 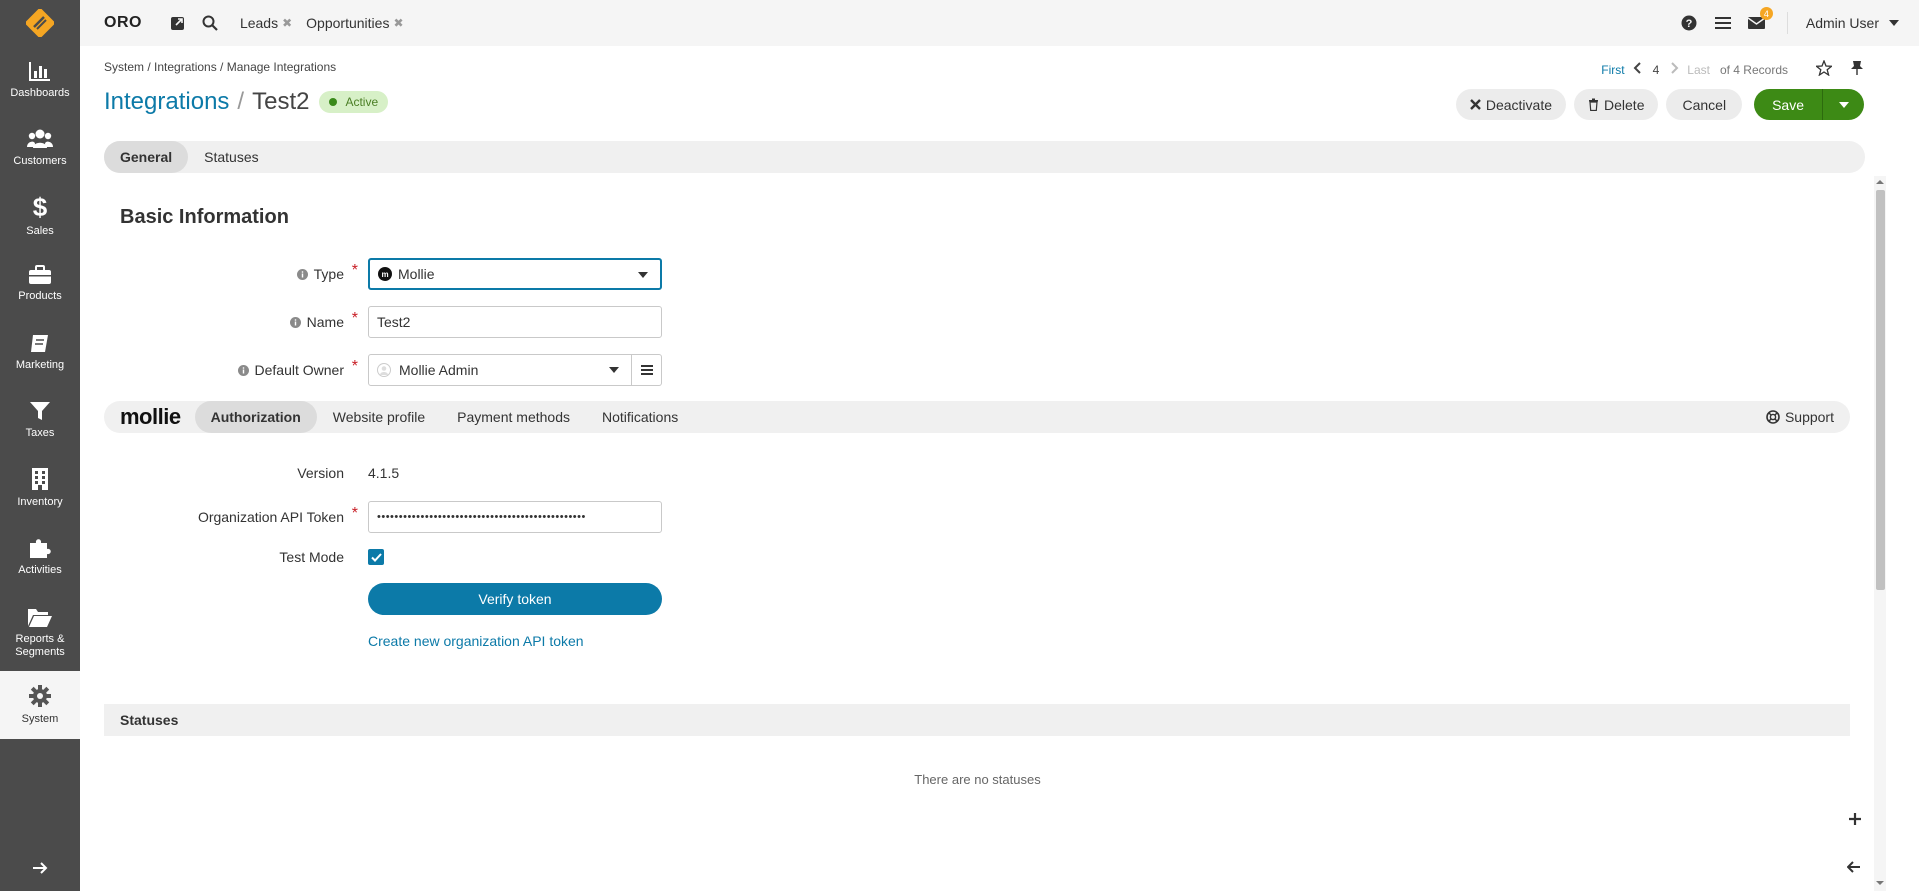 What do you see at coordinates (1723, 23) in the screenshot?
I see `menu-button` at bounding box center [1723, 23].